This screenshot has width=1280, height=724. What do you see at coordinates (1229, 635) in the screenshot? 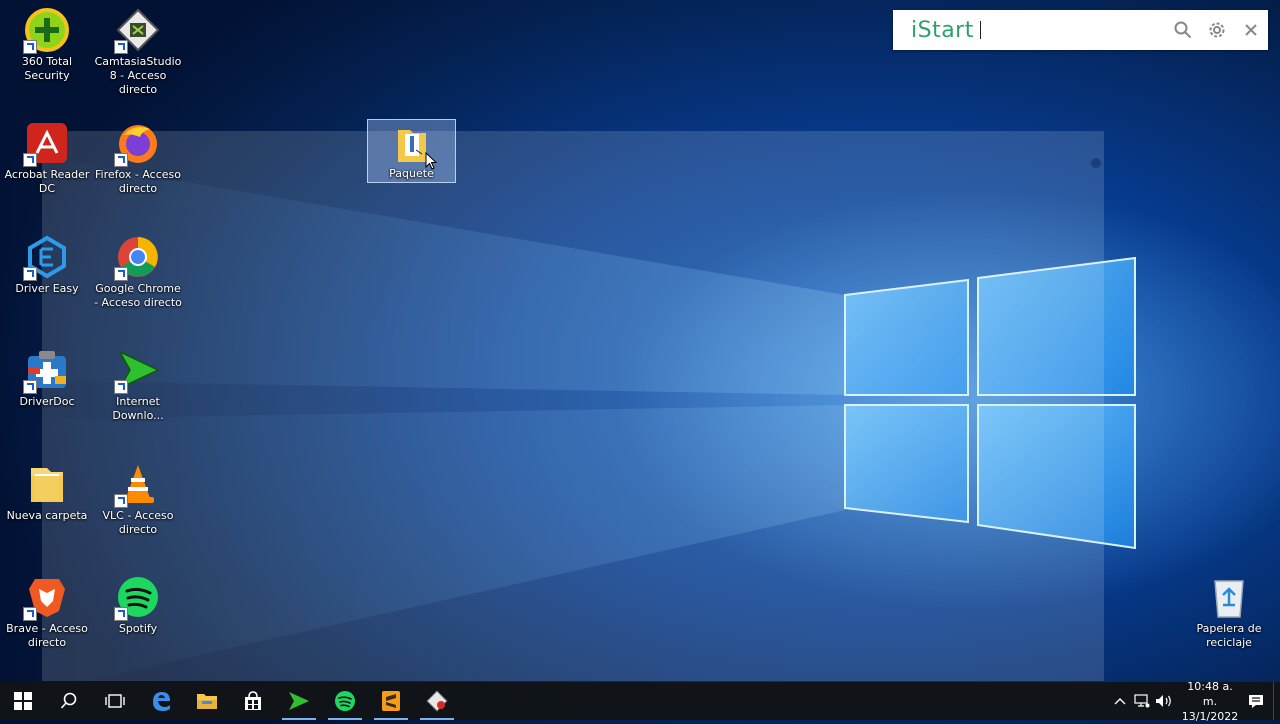
I see `desktop-icon-label: Papelera de reciclaje` at bounding box center [1229, 635].